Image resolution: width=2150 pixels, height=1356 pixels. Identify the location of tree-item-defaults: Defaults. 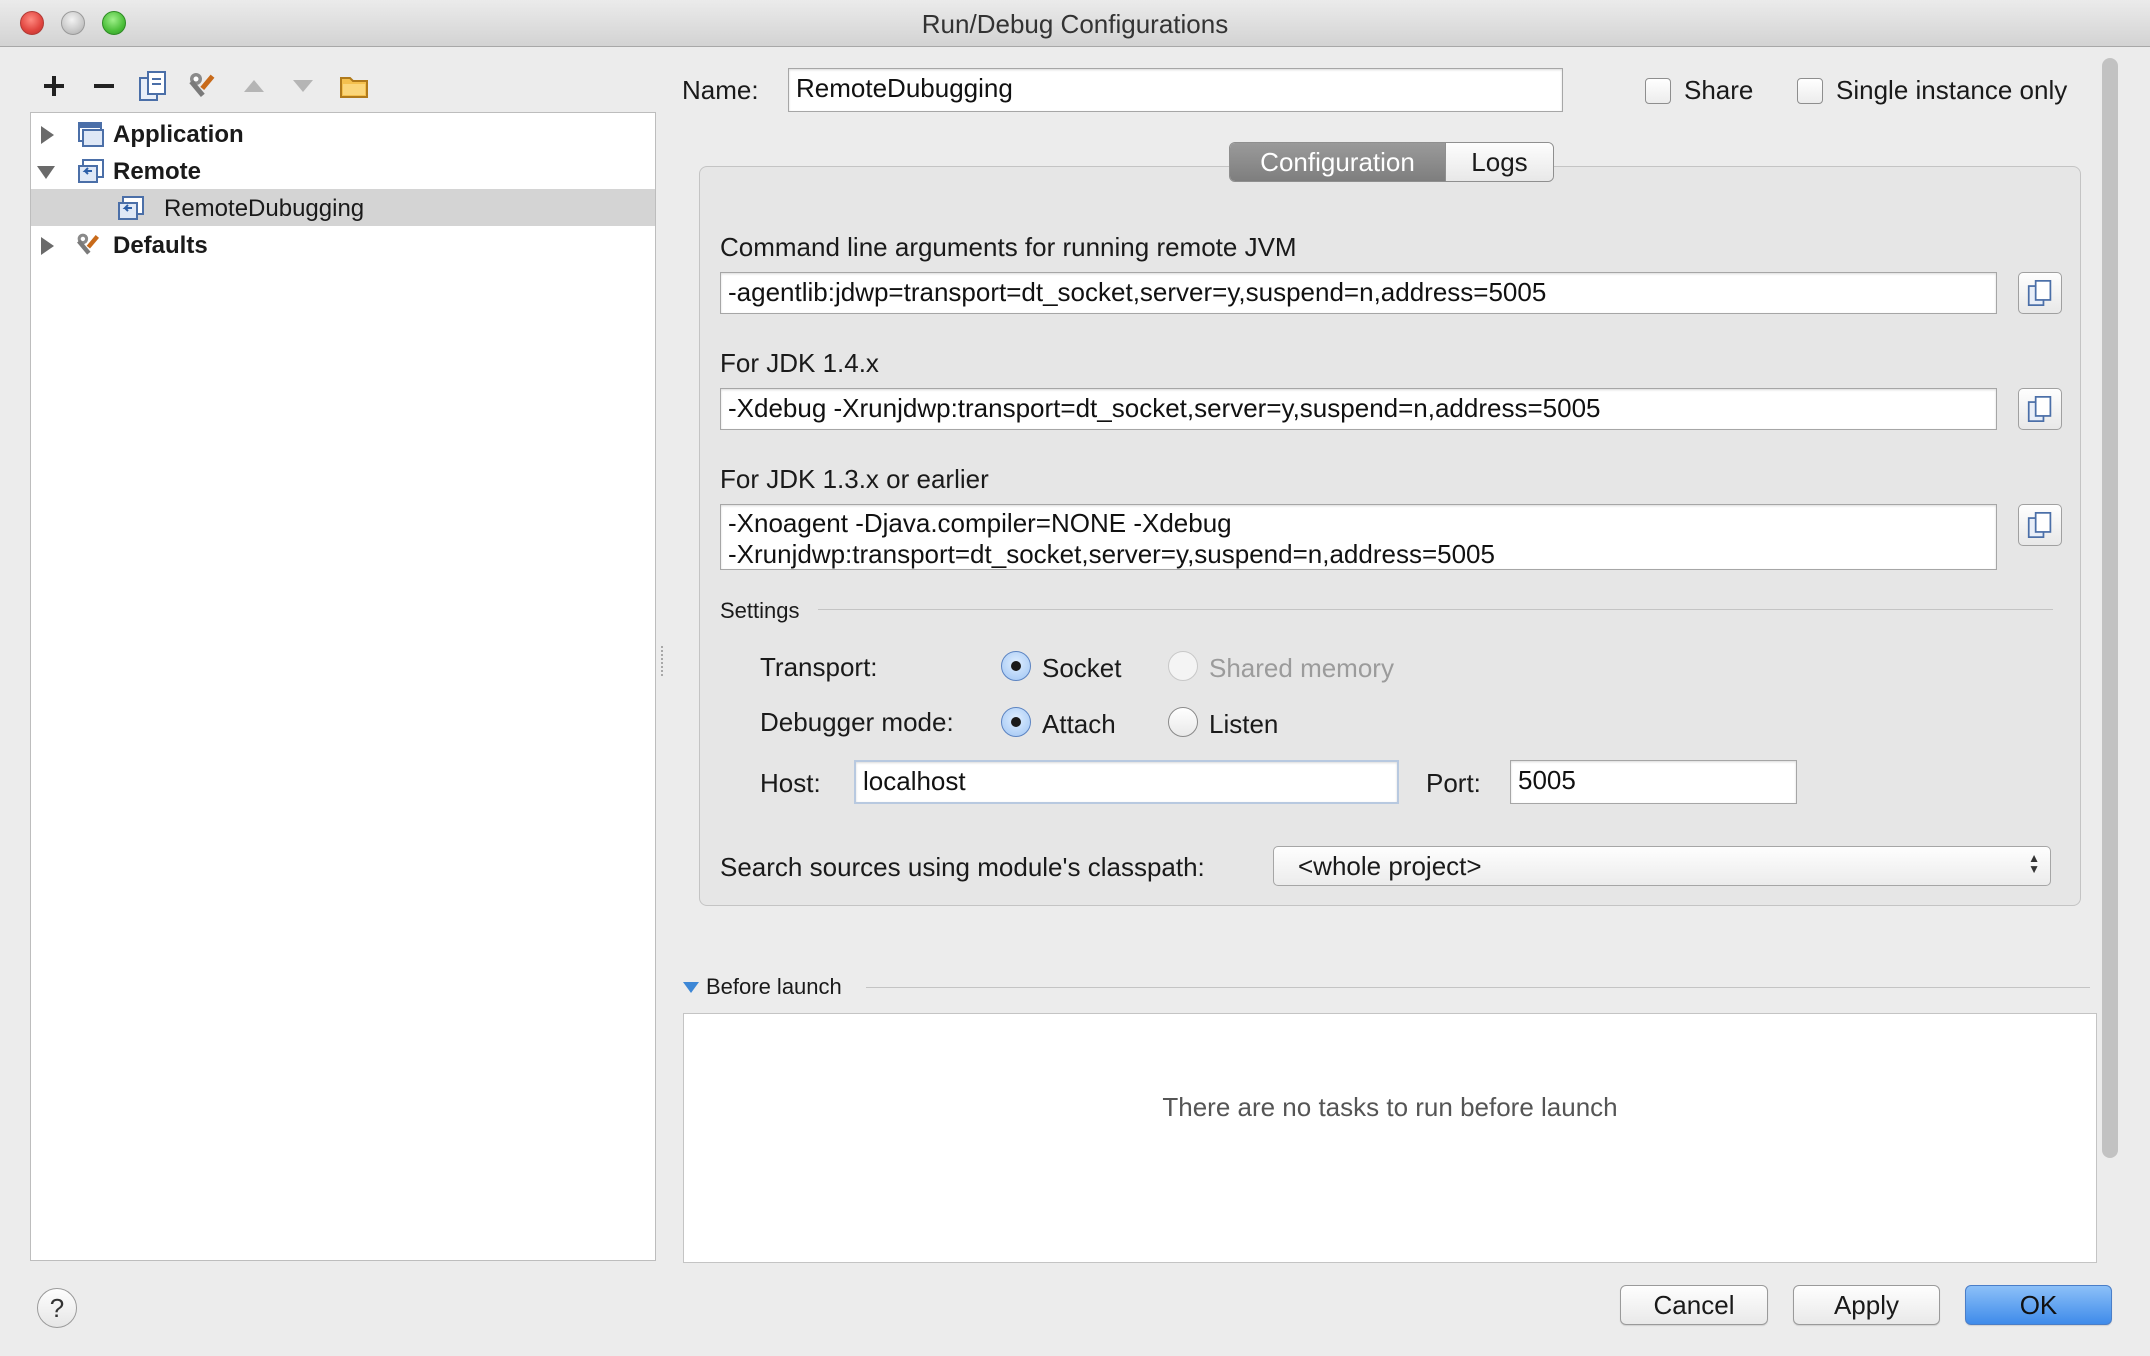
(343, 244).